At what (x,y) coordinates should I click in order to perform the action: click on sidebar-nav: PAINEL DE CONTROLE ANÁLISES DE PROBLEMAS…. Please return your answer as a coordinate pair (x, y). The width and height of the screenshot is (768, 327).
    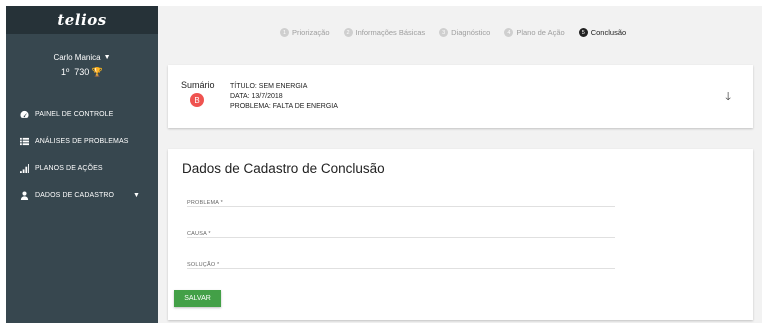
    Looking at the image, I should click on (82, 155).